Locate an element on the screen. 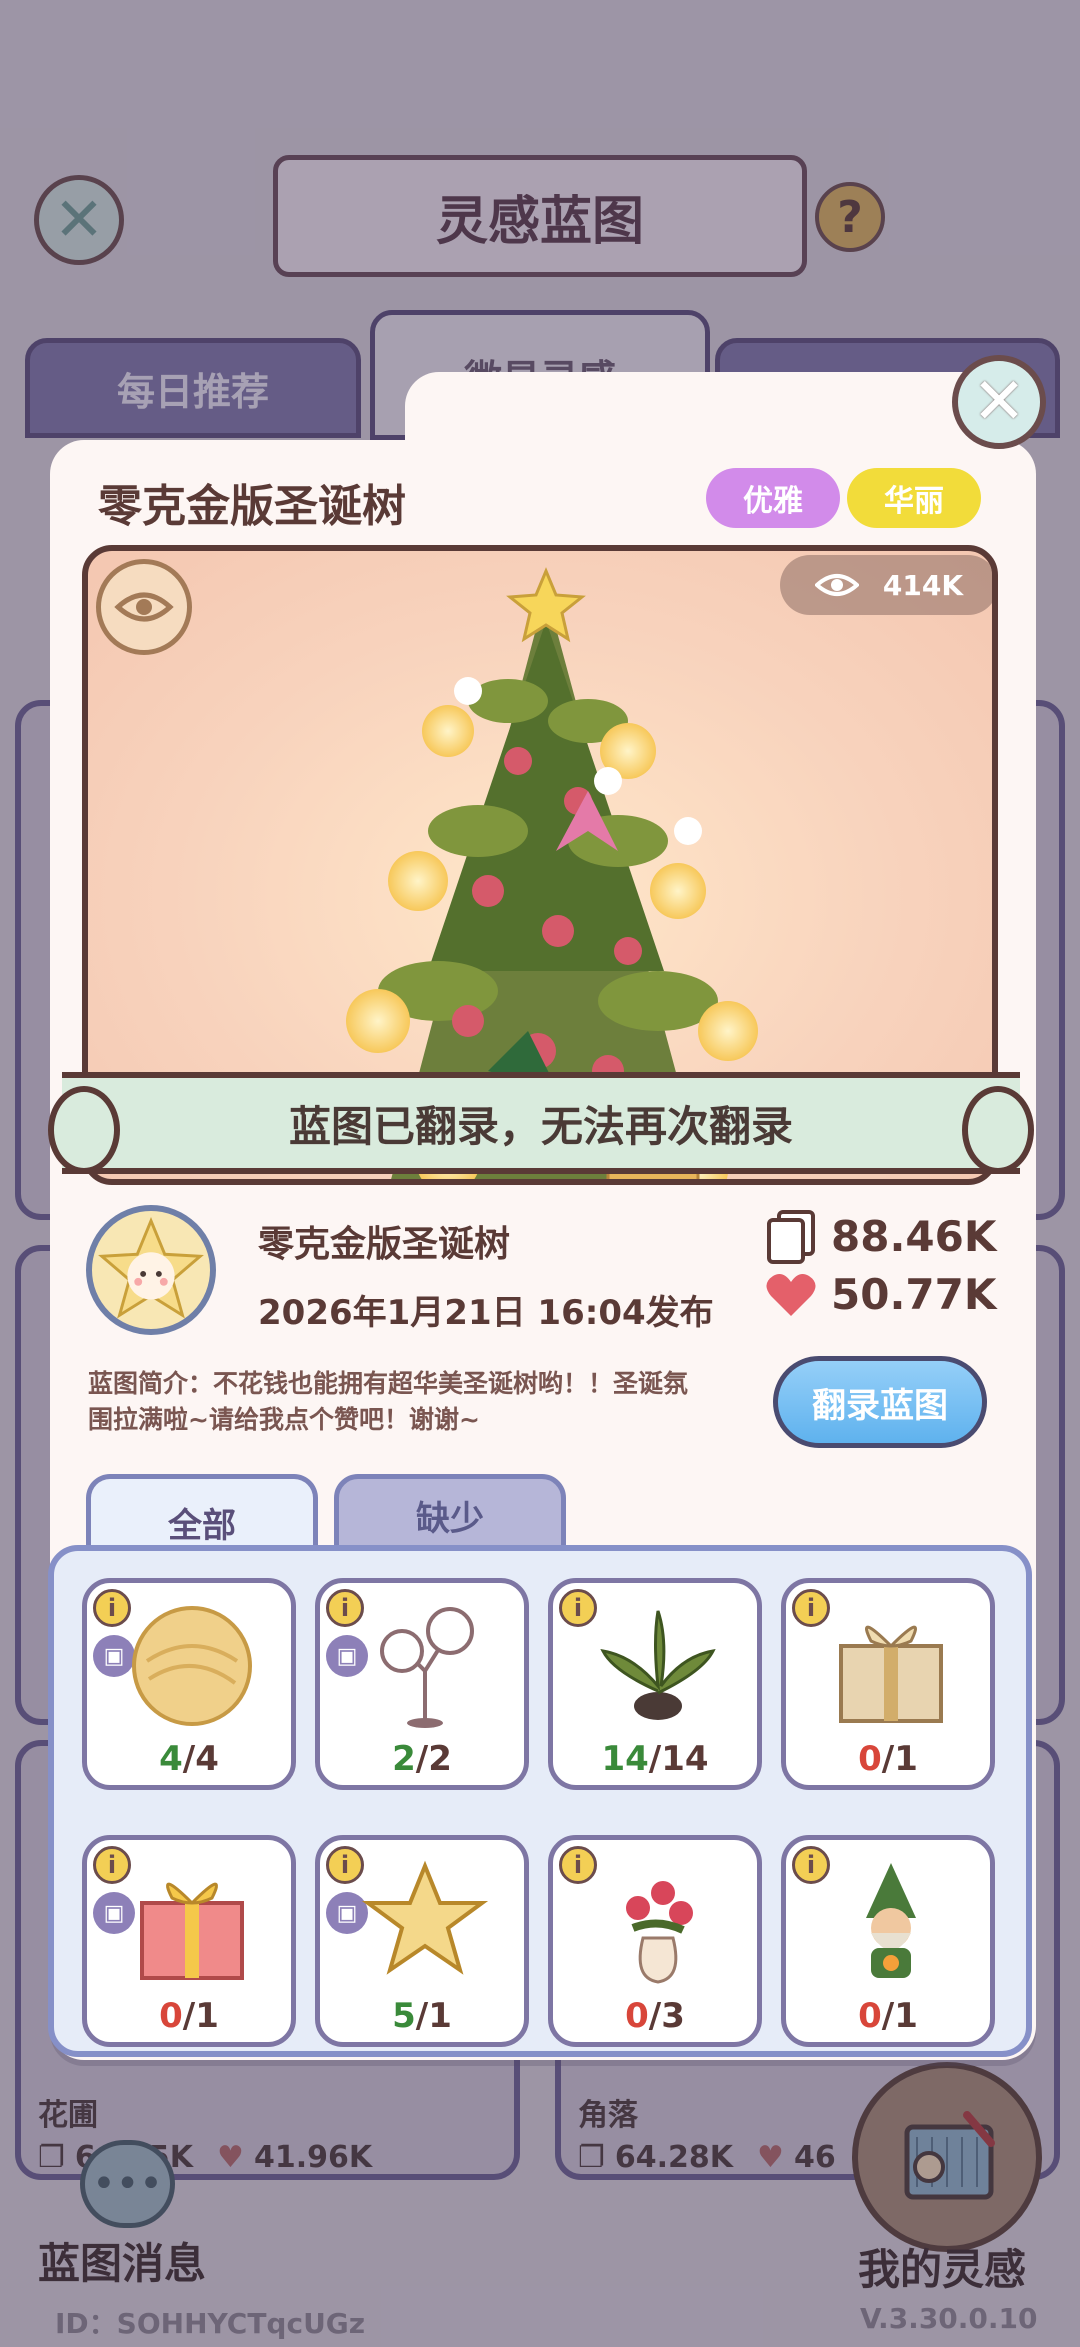 This screenshot has width=1080, height=2347. avatar is located at coordinates (151, 1270).